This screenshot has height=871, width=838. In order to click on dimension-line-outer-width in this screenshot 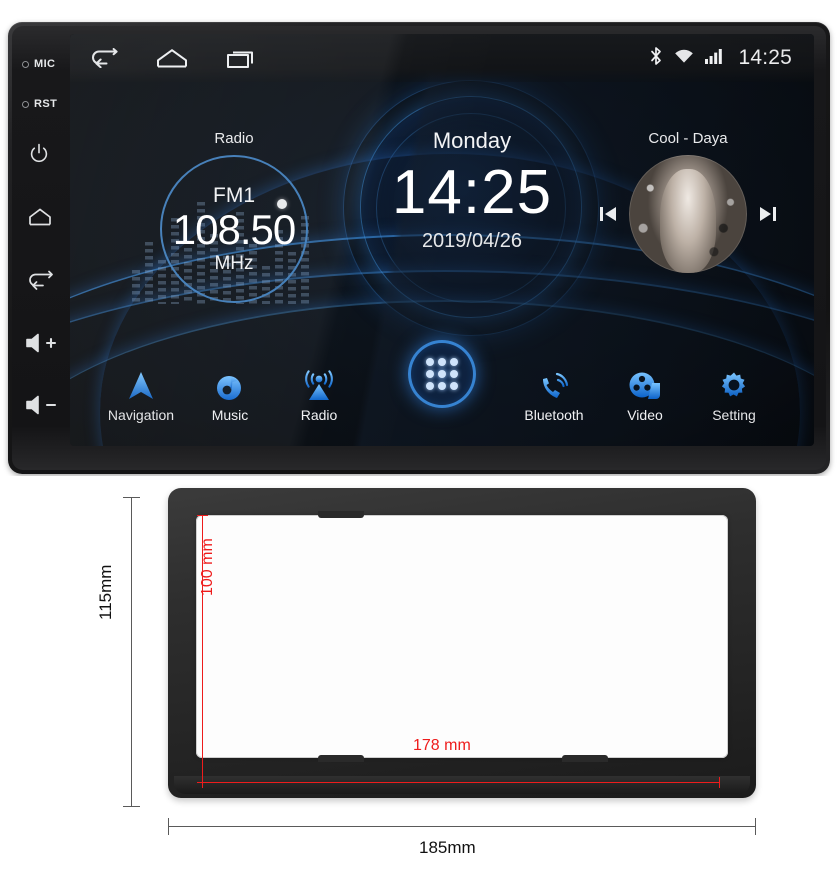, I will do `click(462, 826)`.